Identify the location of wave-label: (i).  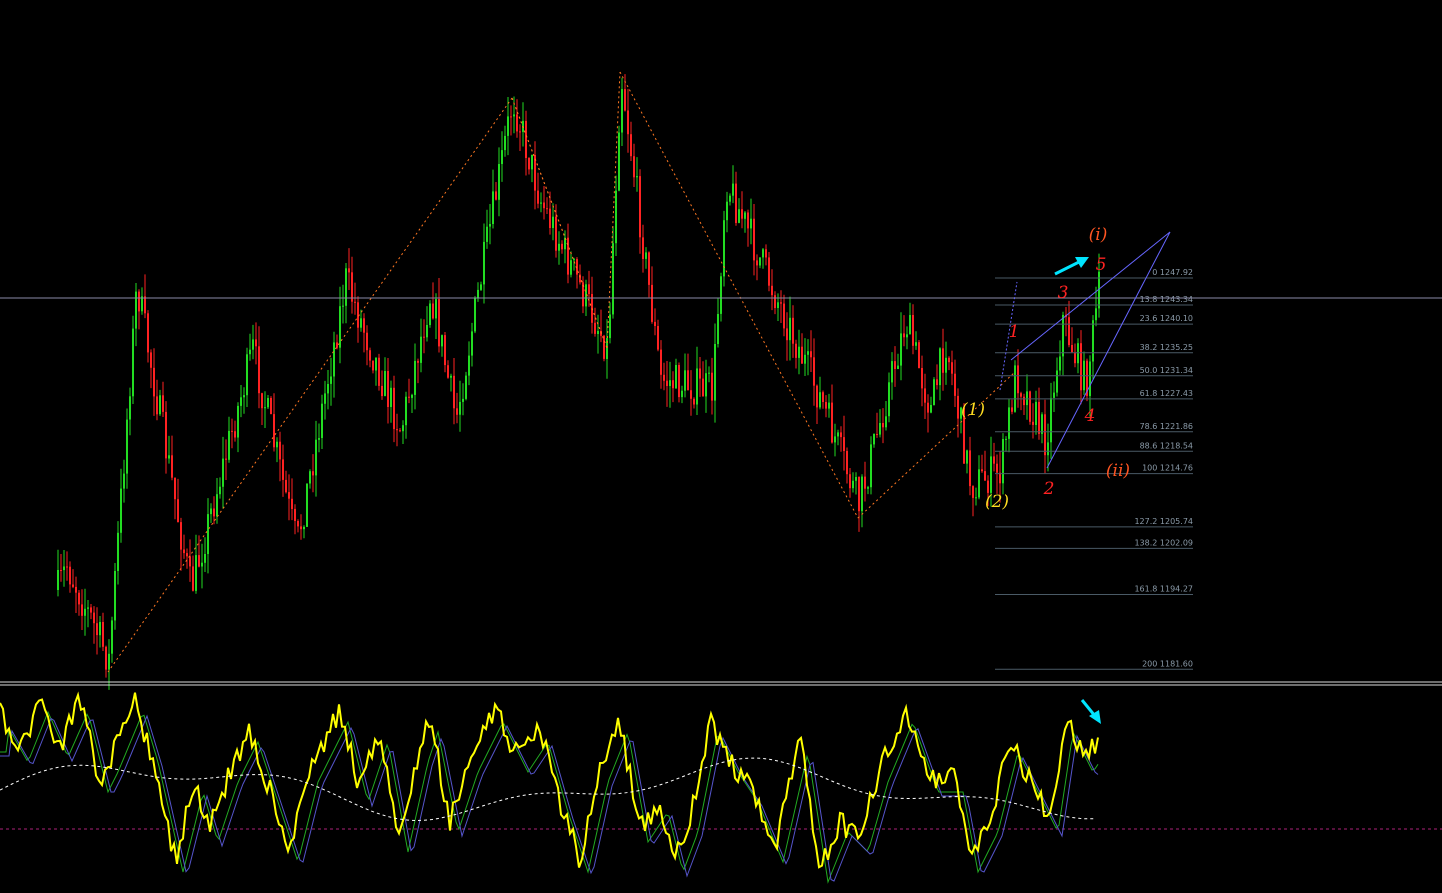
(1098, 235).